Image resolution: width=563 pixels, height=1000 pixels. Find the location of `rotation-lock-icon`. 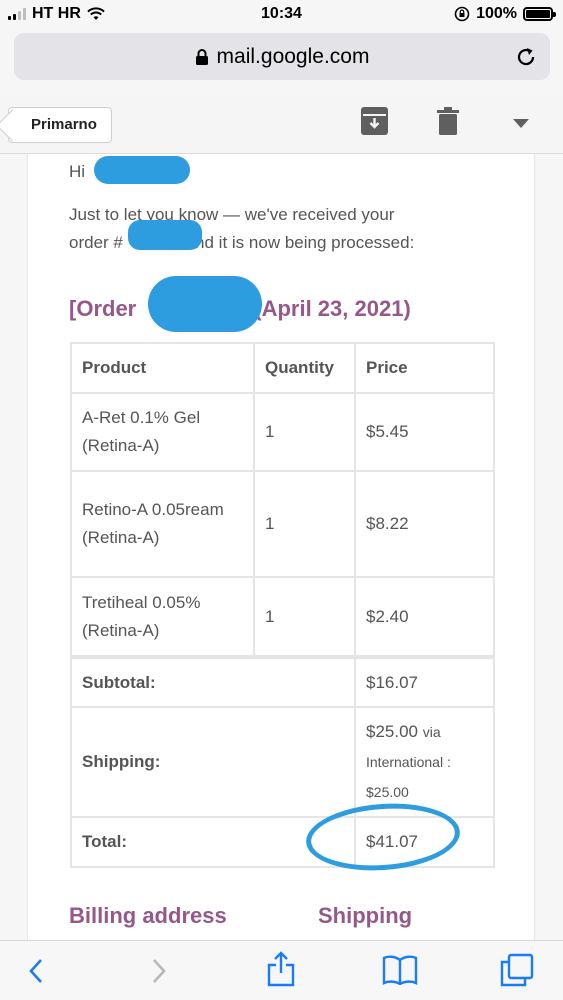

rotation-lock-icon is located at coordinates (462, 14).